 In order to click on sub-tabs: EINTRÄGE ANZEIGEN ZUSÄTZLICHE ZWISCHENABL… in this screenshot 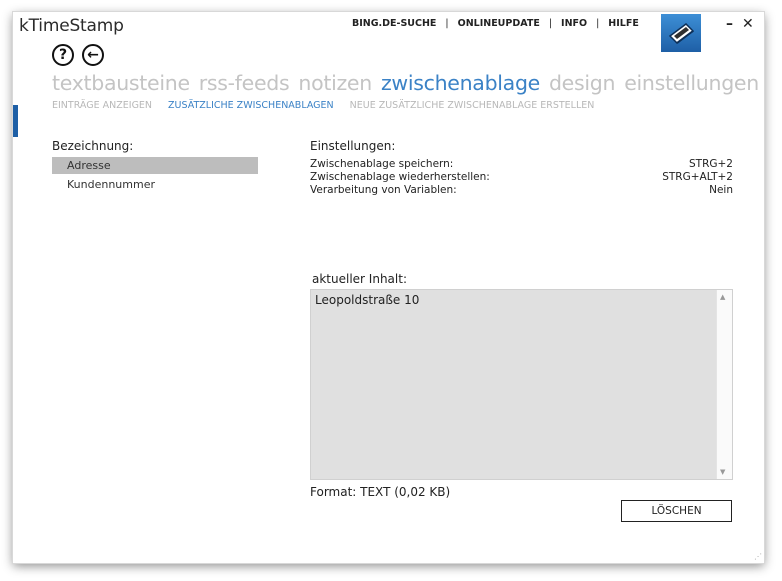, I will do `click(331, 105)`.